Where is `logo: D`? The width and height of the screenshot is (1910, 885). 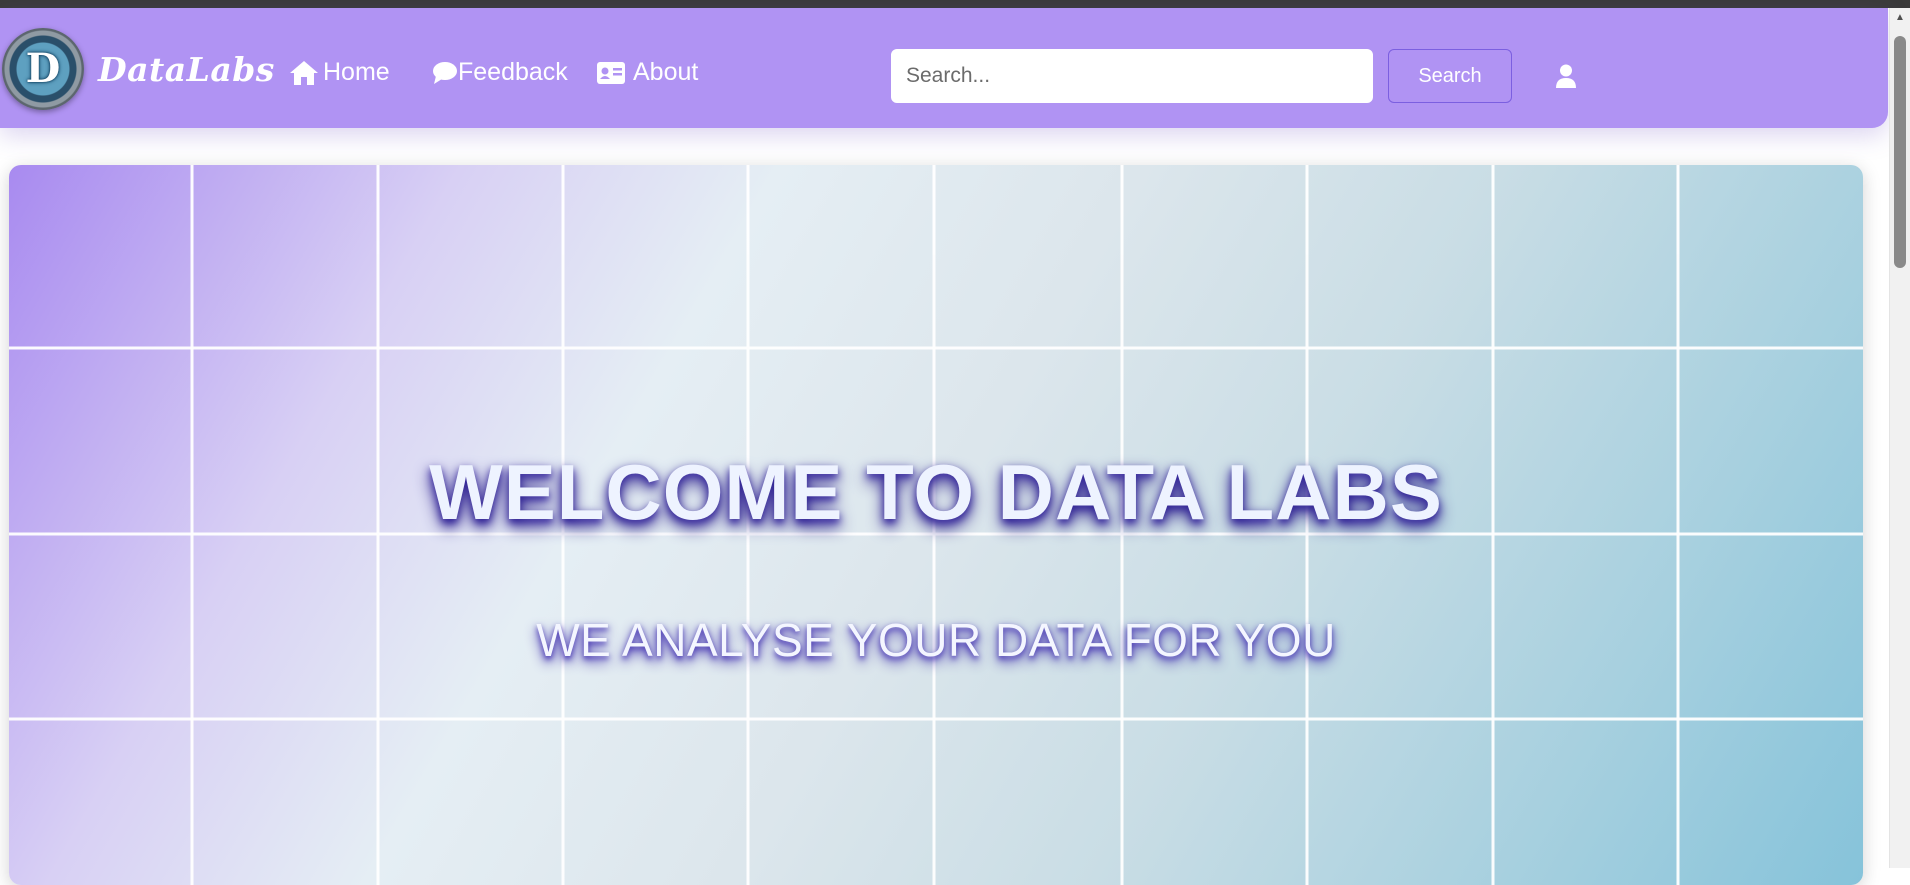
logo: D is located at coordinates (43, 69).